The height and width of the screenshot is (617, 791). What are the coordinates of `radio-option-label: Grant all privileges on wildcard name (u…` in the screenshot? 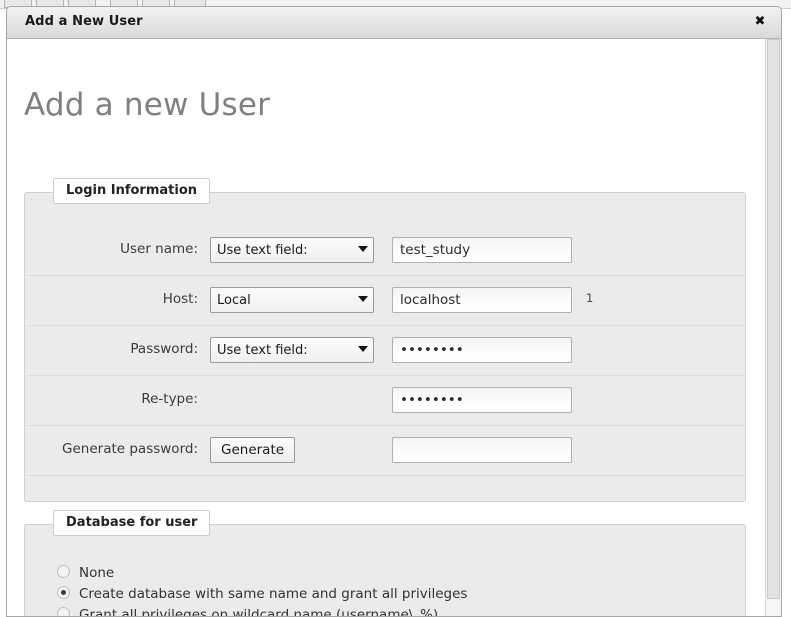 It's located at (259, 611).